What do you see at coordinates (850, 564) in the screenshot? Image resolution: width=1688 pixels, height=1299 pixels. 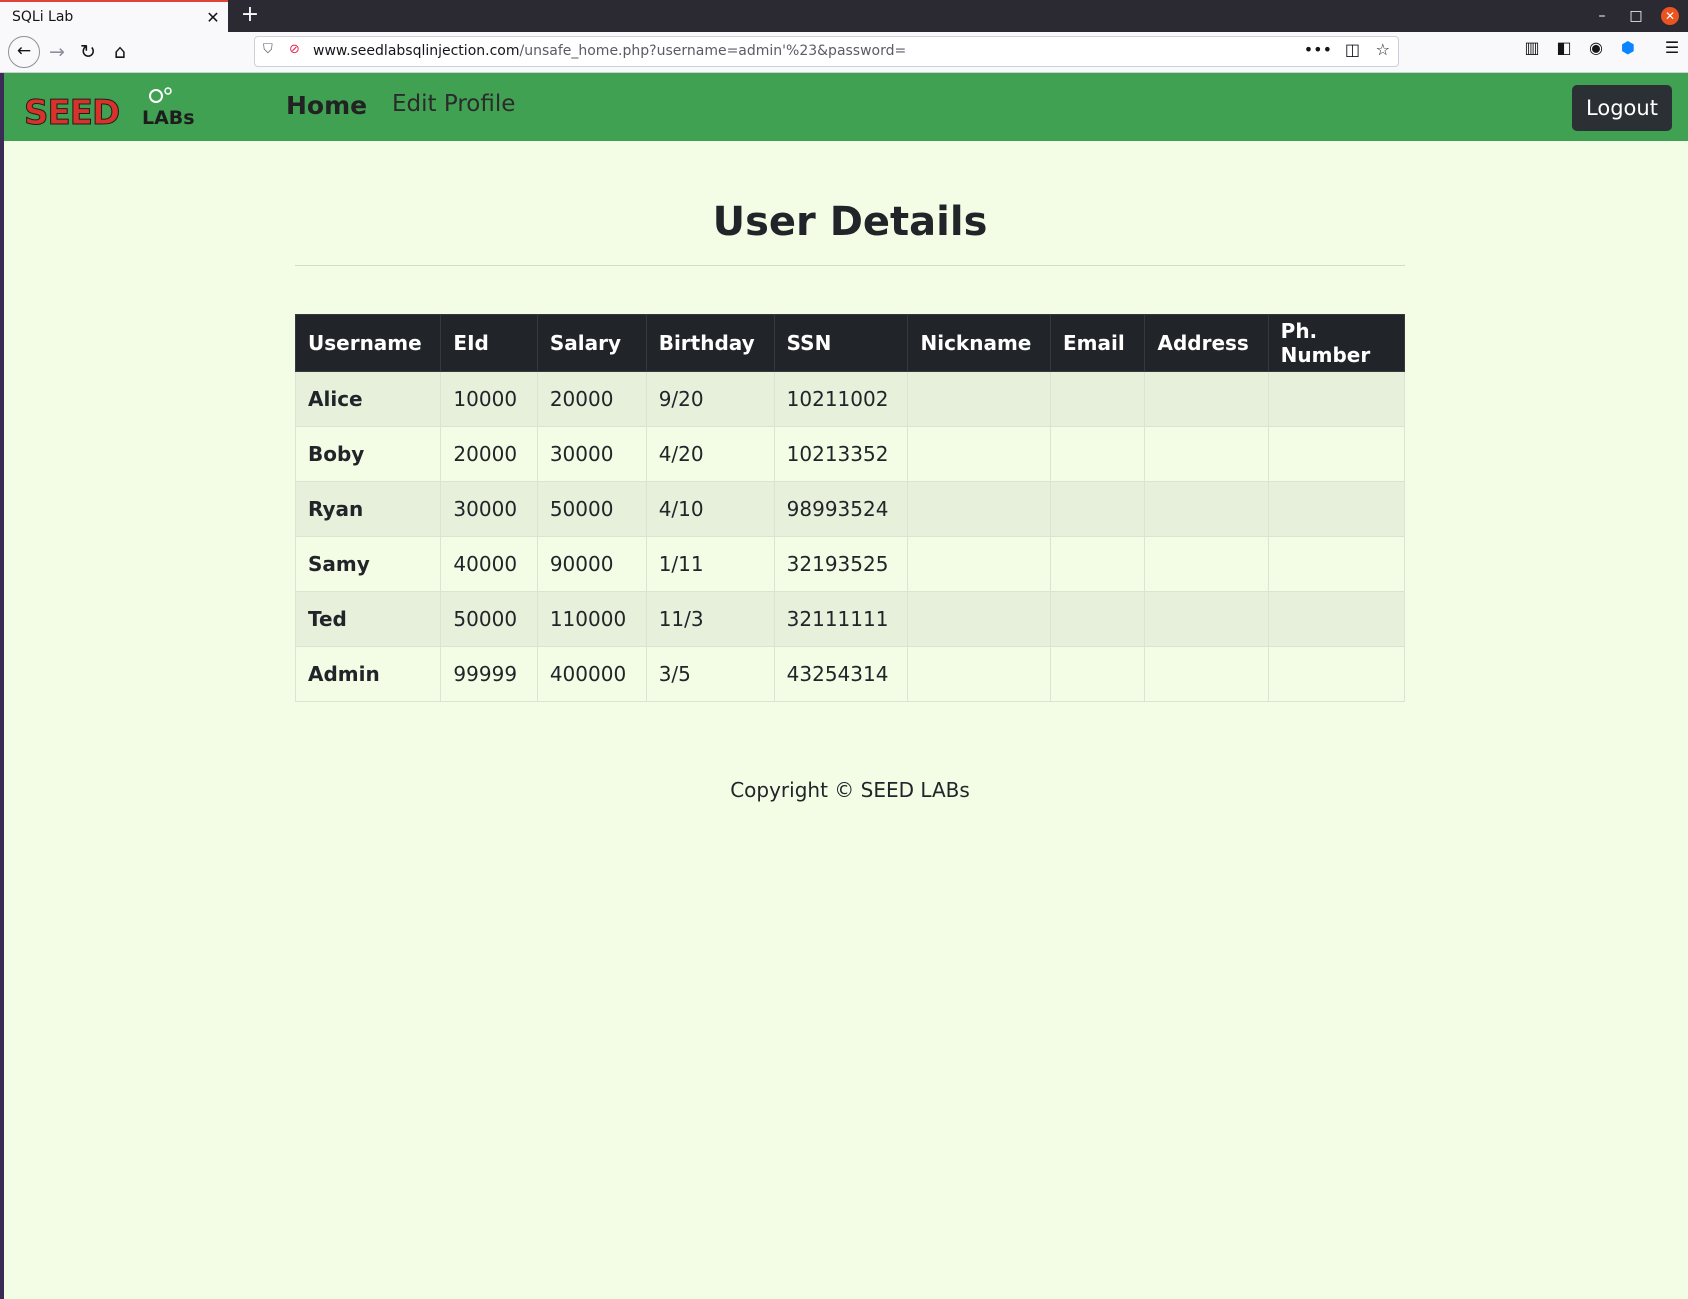 I see `table-row: Samy 40000 90000 1/11 32193525` at bounding box center [850, 564].